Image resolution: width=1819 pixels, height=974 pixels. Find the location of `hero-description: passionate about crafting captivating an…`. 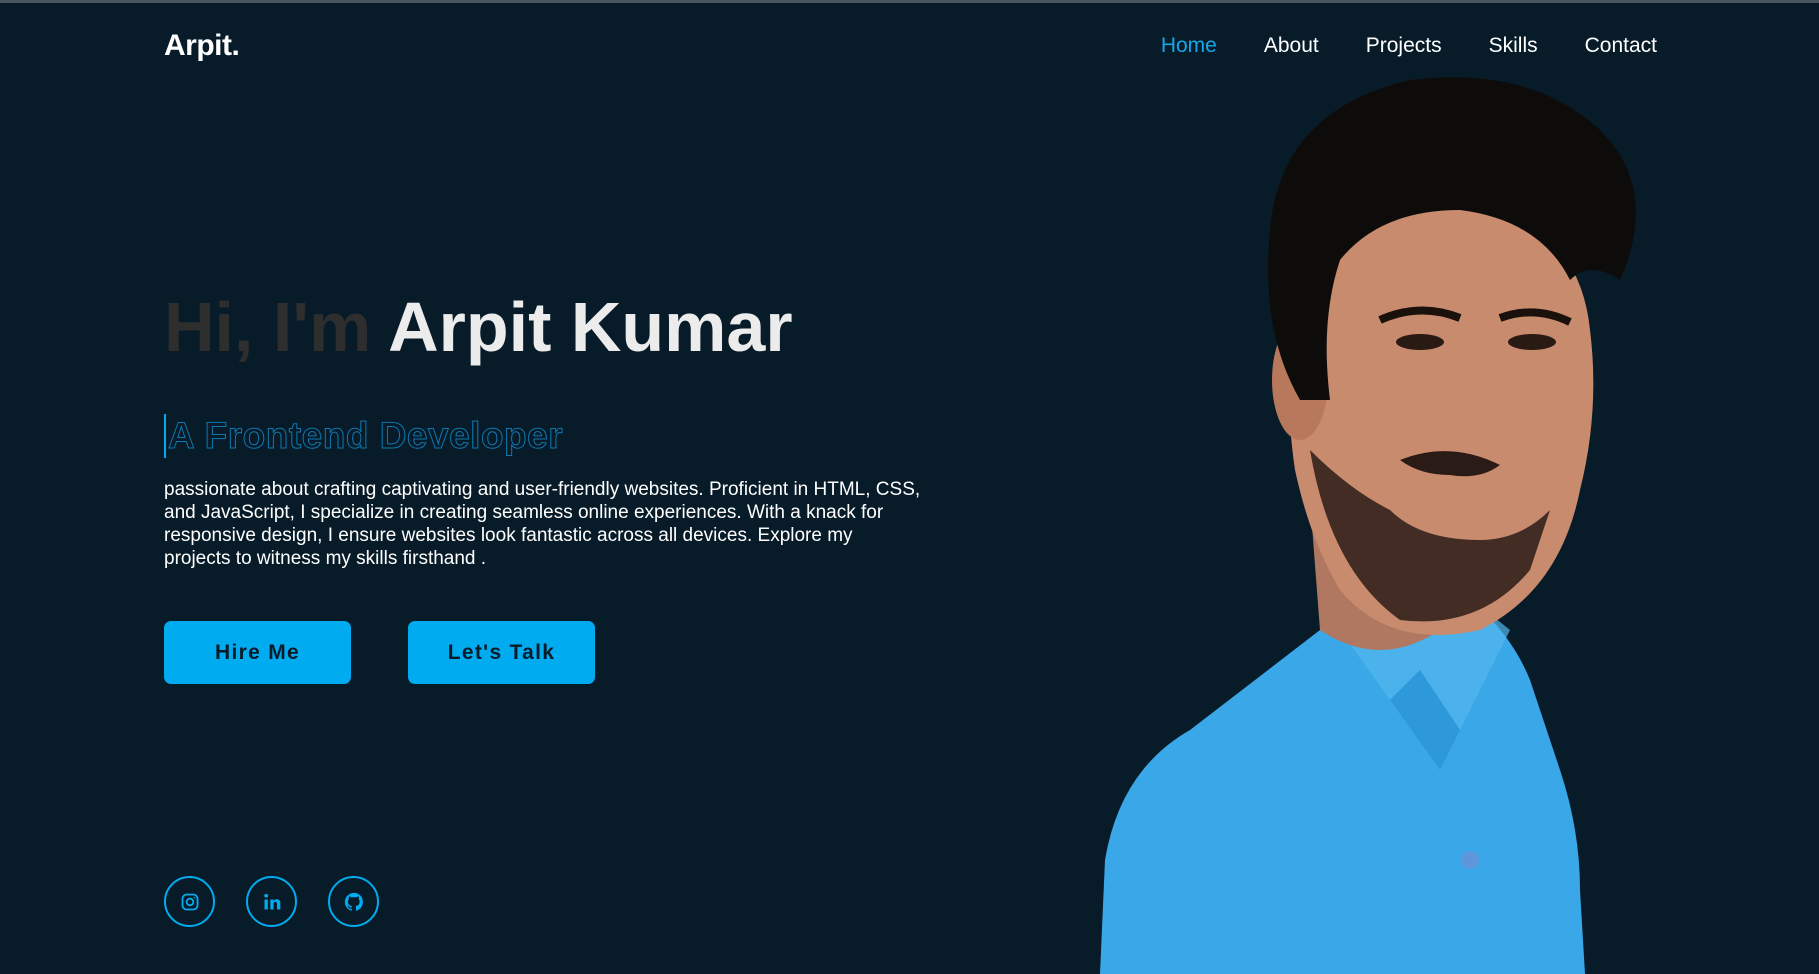

hero-description: passionate about crafting captivating an… is located at coordinates (542, 524).